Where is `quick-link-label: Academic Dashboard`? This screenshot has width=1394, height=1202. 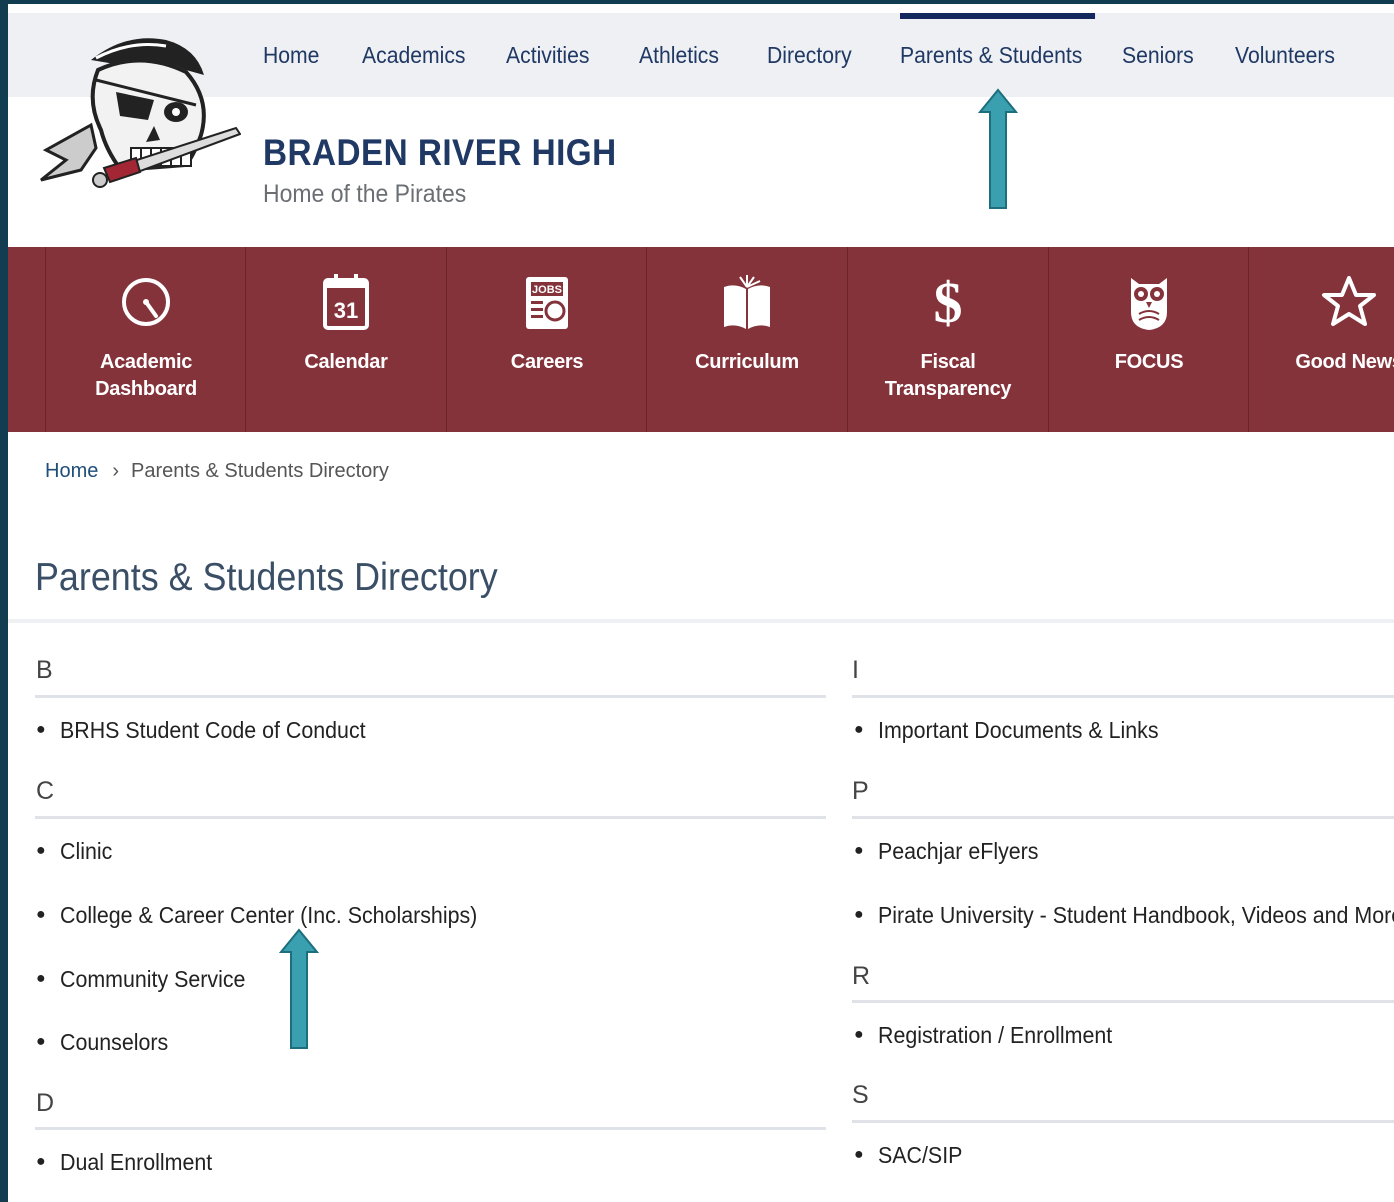
quick-link-label: Academic Dashboard is located at coordinates (146, 375).